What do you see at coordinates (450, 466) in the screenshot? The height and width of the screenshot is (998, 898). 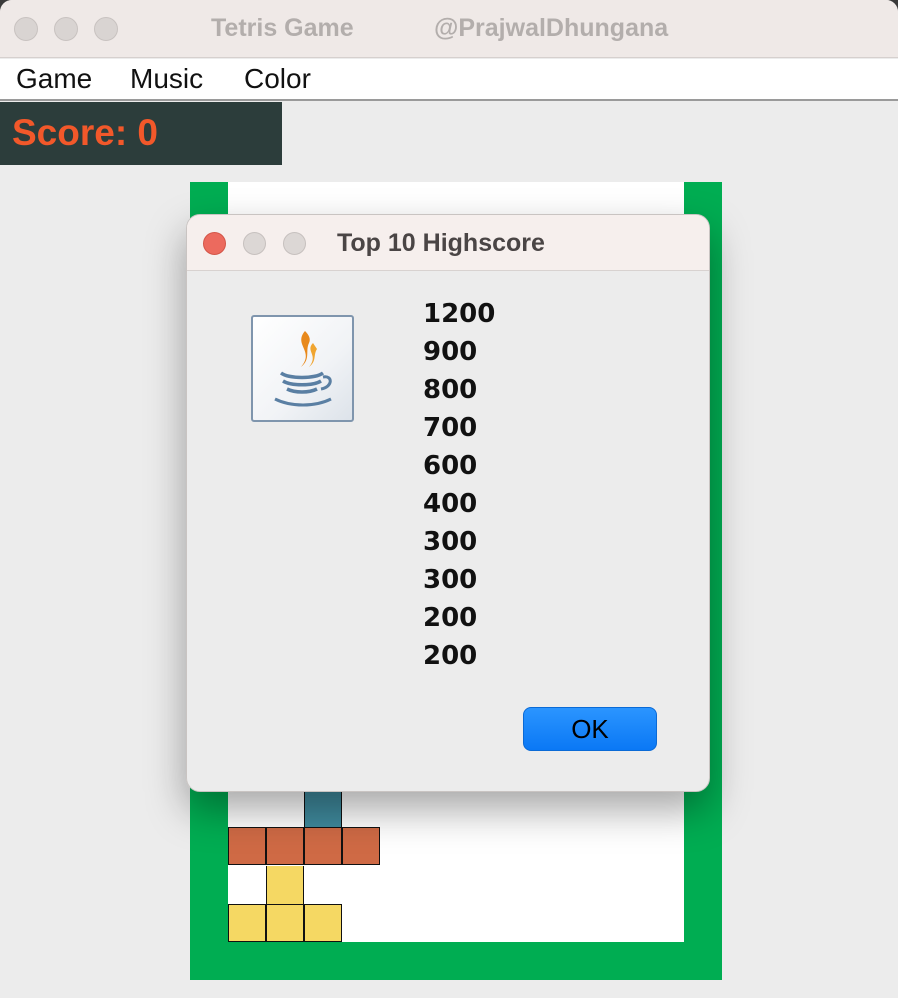 I see `highscore-item: 600` at bounding box center [450, 466].